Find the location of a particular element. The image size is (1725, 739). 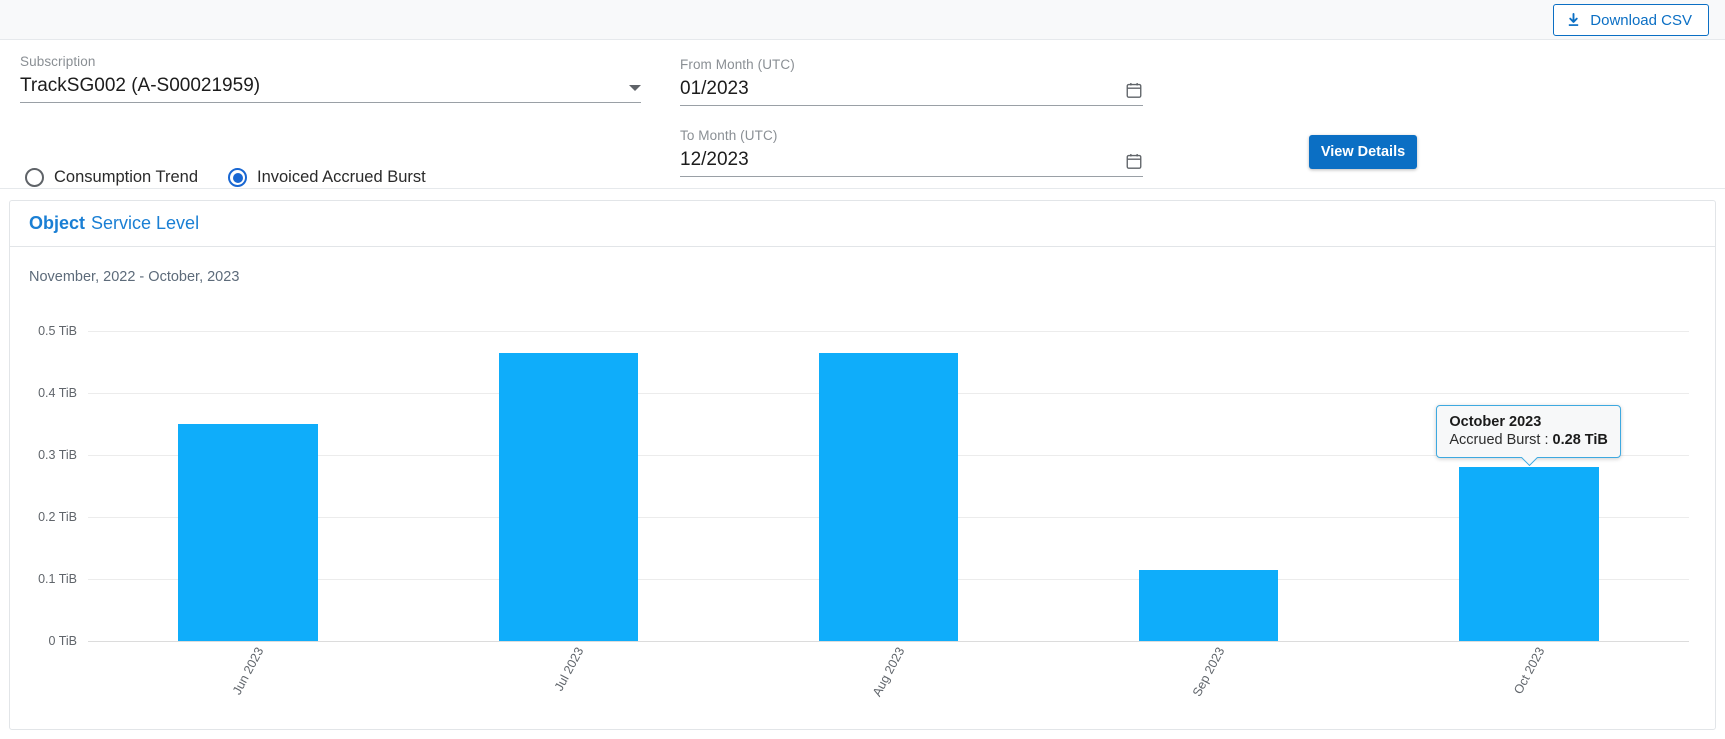

from-month-input-row: 01/2023 is located at coordinates (911, 92).